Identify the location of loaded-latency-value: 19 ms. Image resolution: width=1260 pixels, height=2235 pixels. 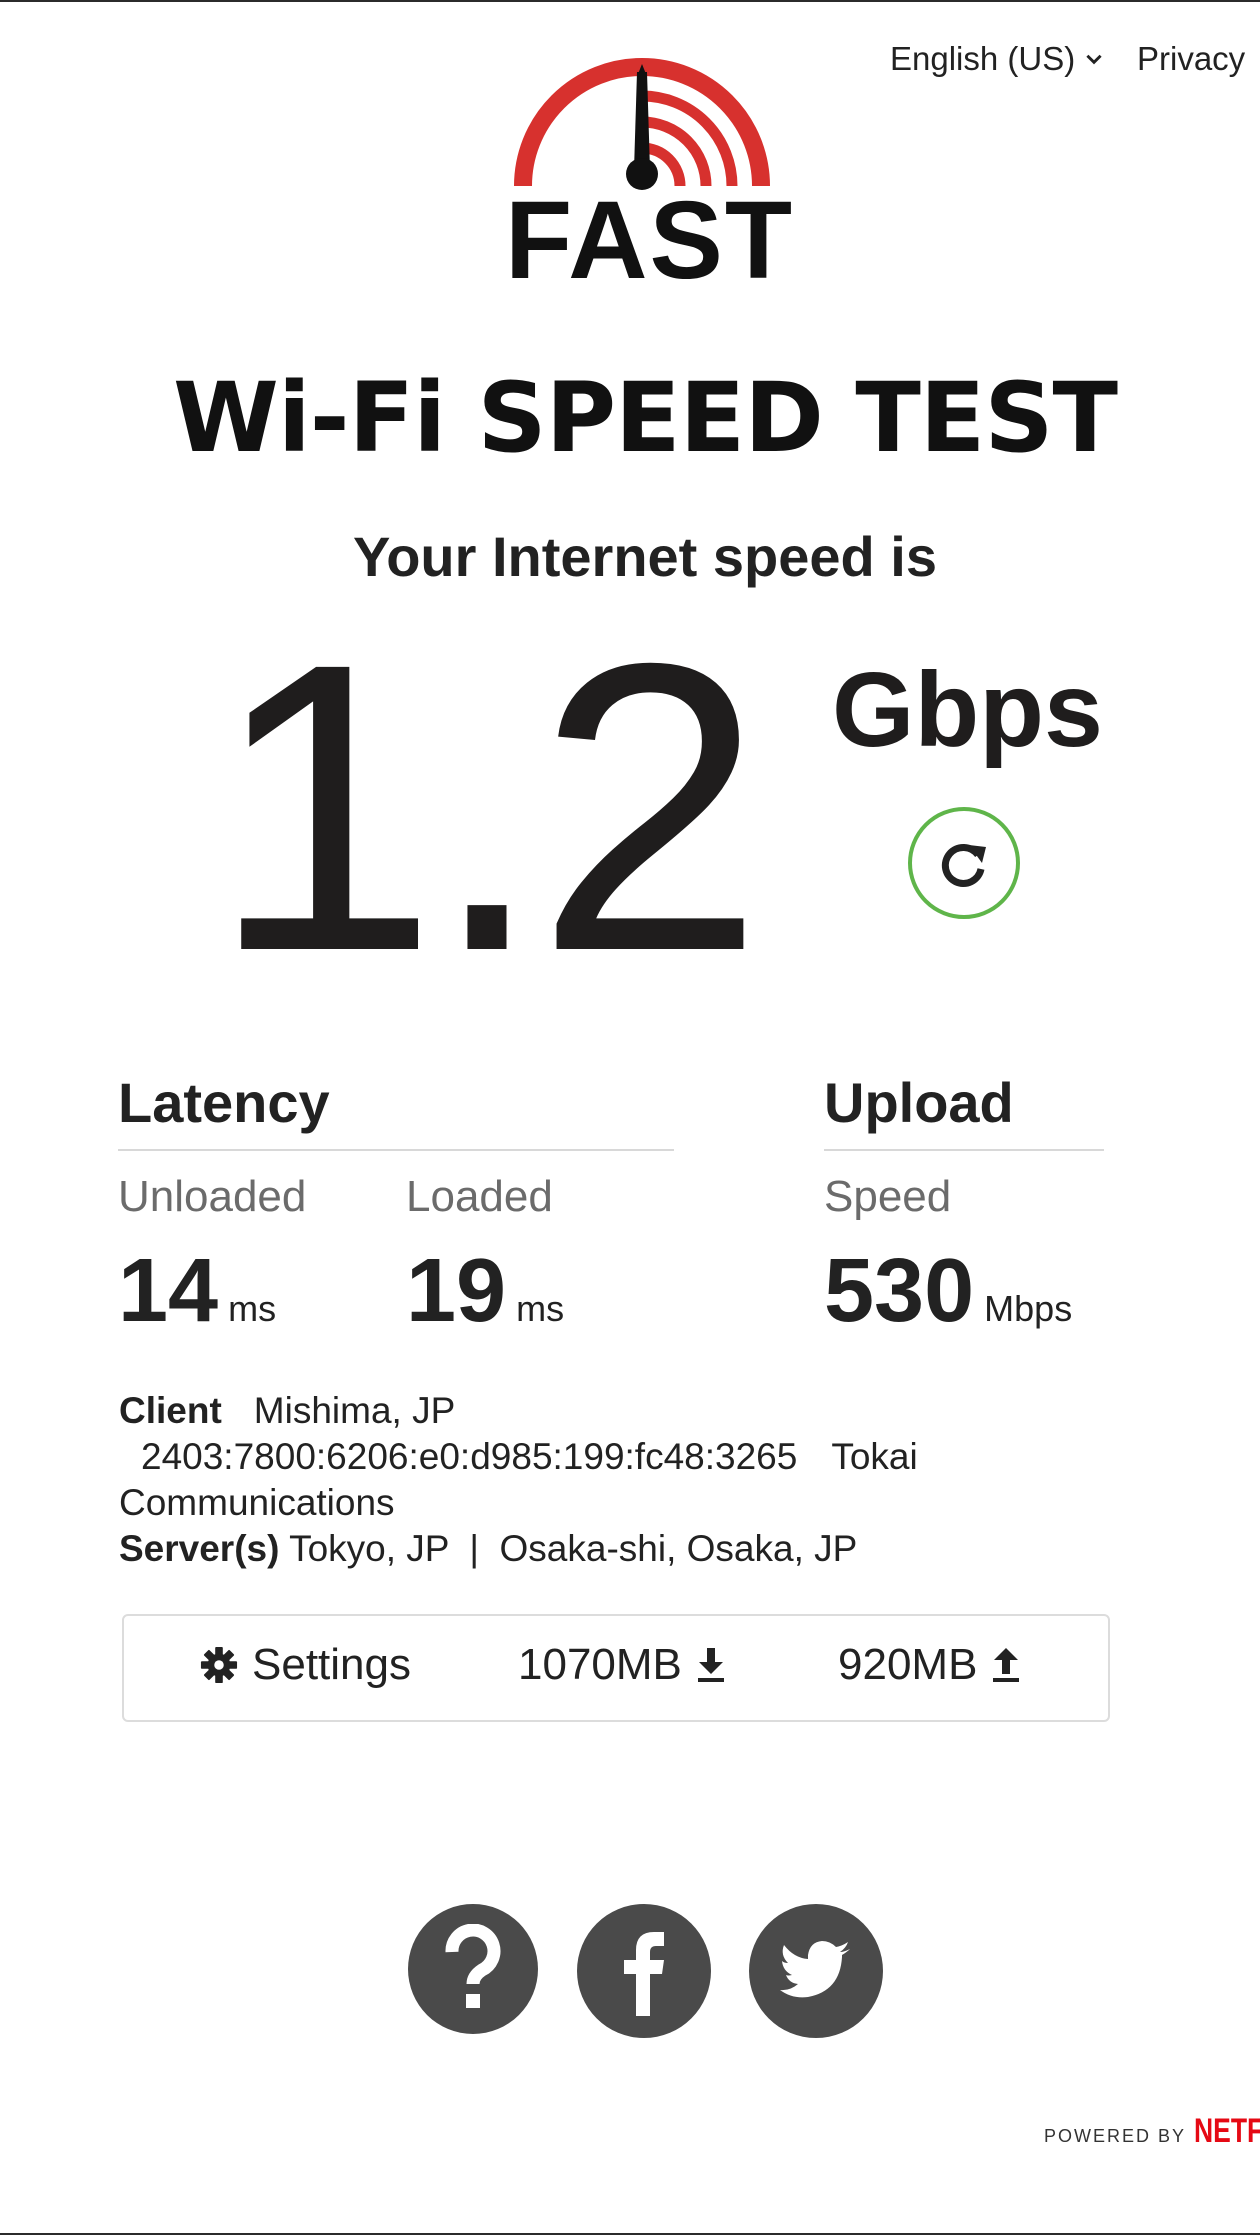
(485, 1291).